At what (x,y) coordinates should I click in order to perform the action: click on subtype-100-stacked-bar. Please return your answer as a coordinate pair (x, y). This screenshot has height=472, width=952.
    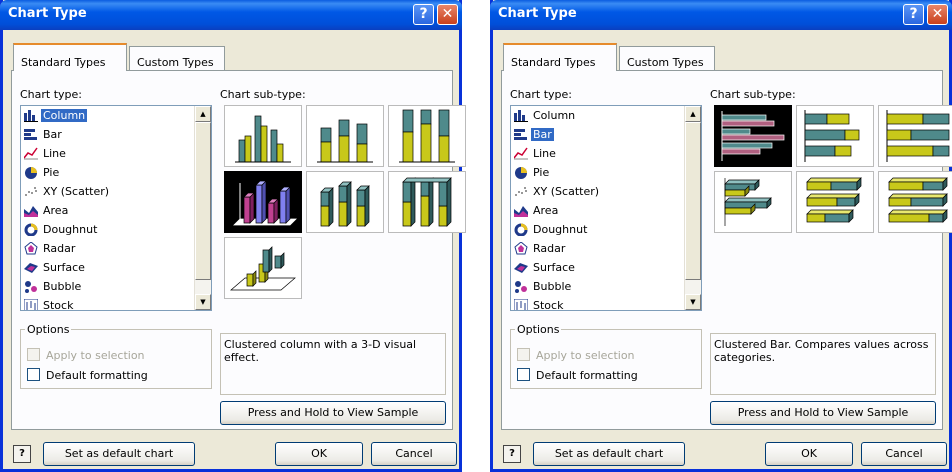
    Looking at the image, I should click on (915, 136).